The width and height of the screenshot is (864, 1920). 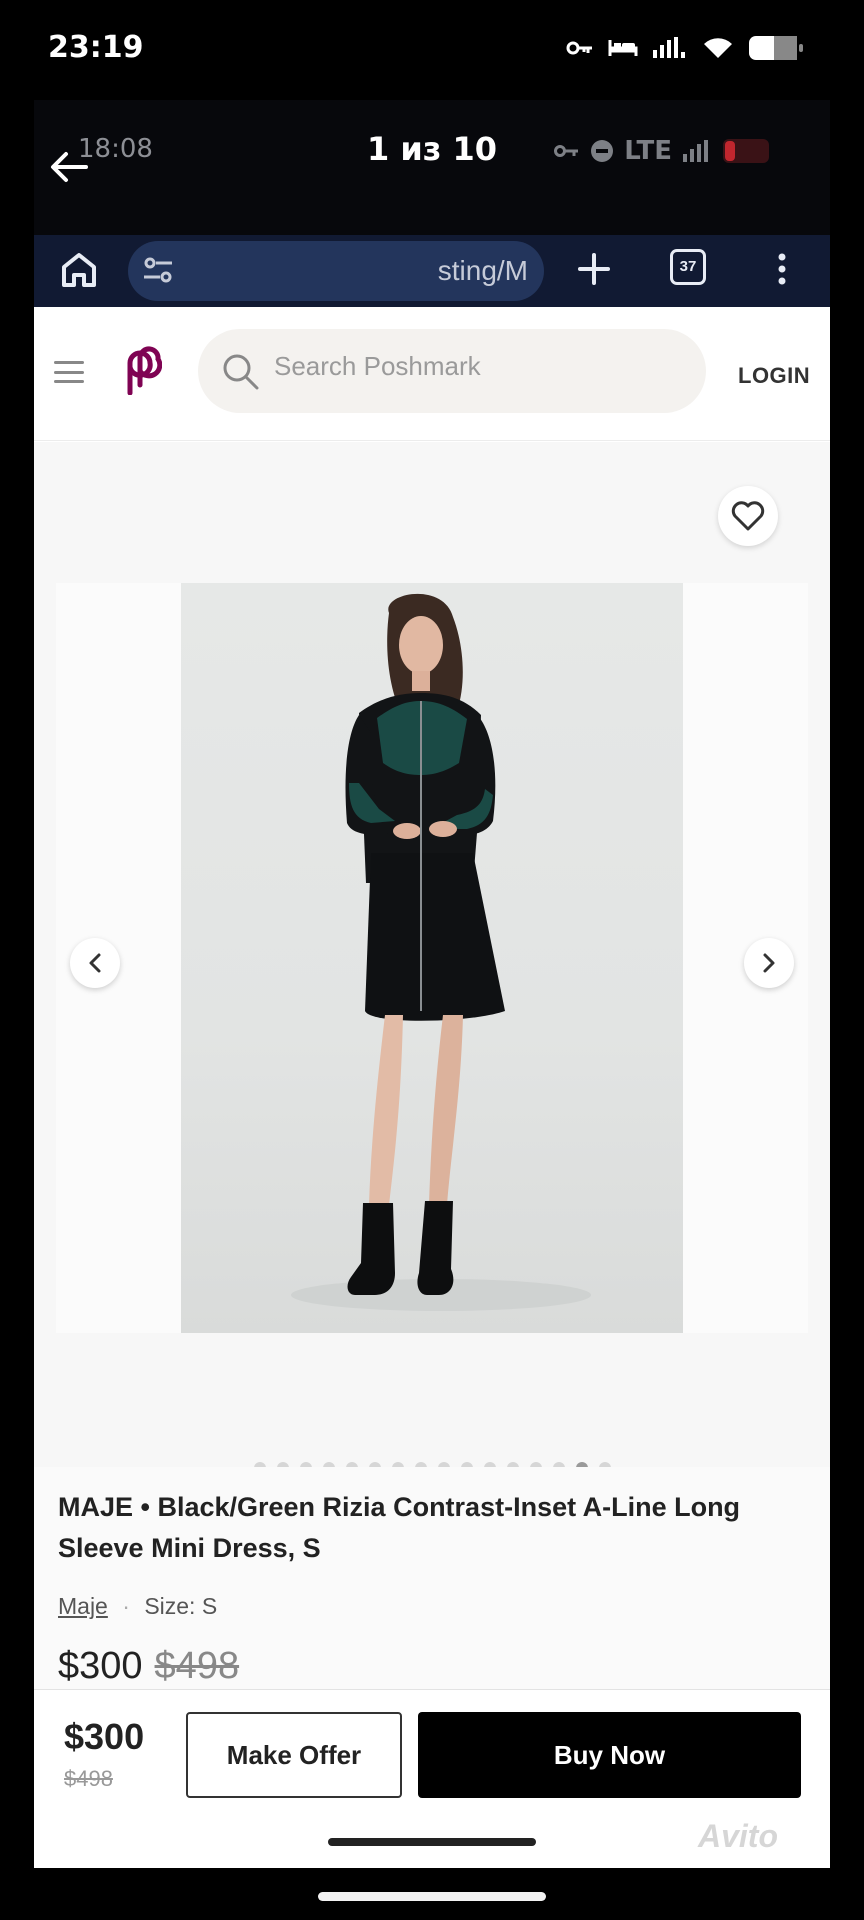 What do you see at coordinates (648, 151) in the screenshot?
I see `inner-network-label: LTE` at bounding box center [648, 151].